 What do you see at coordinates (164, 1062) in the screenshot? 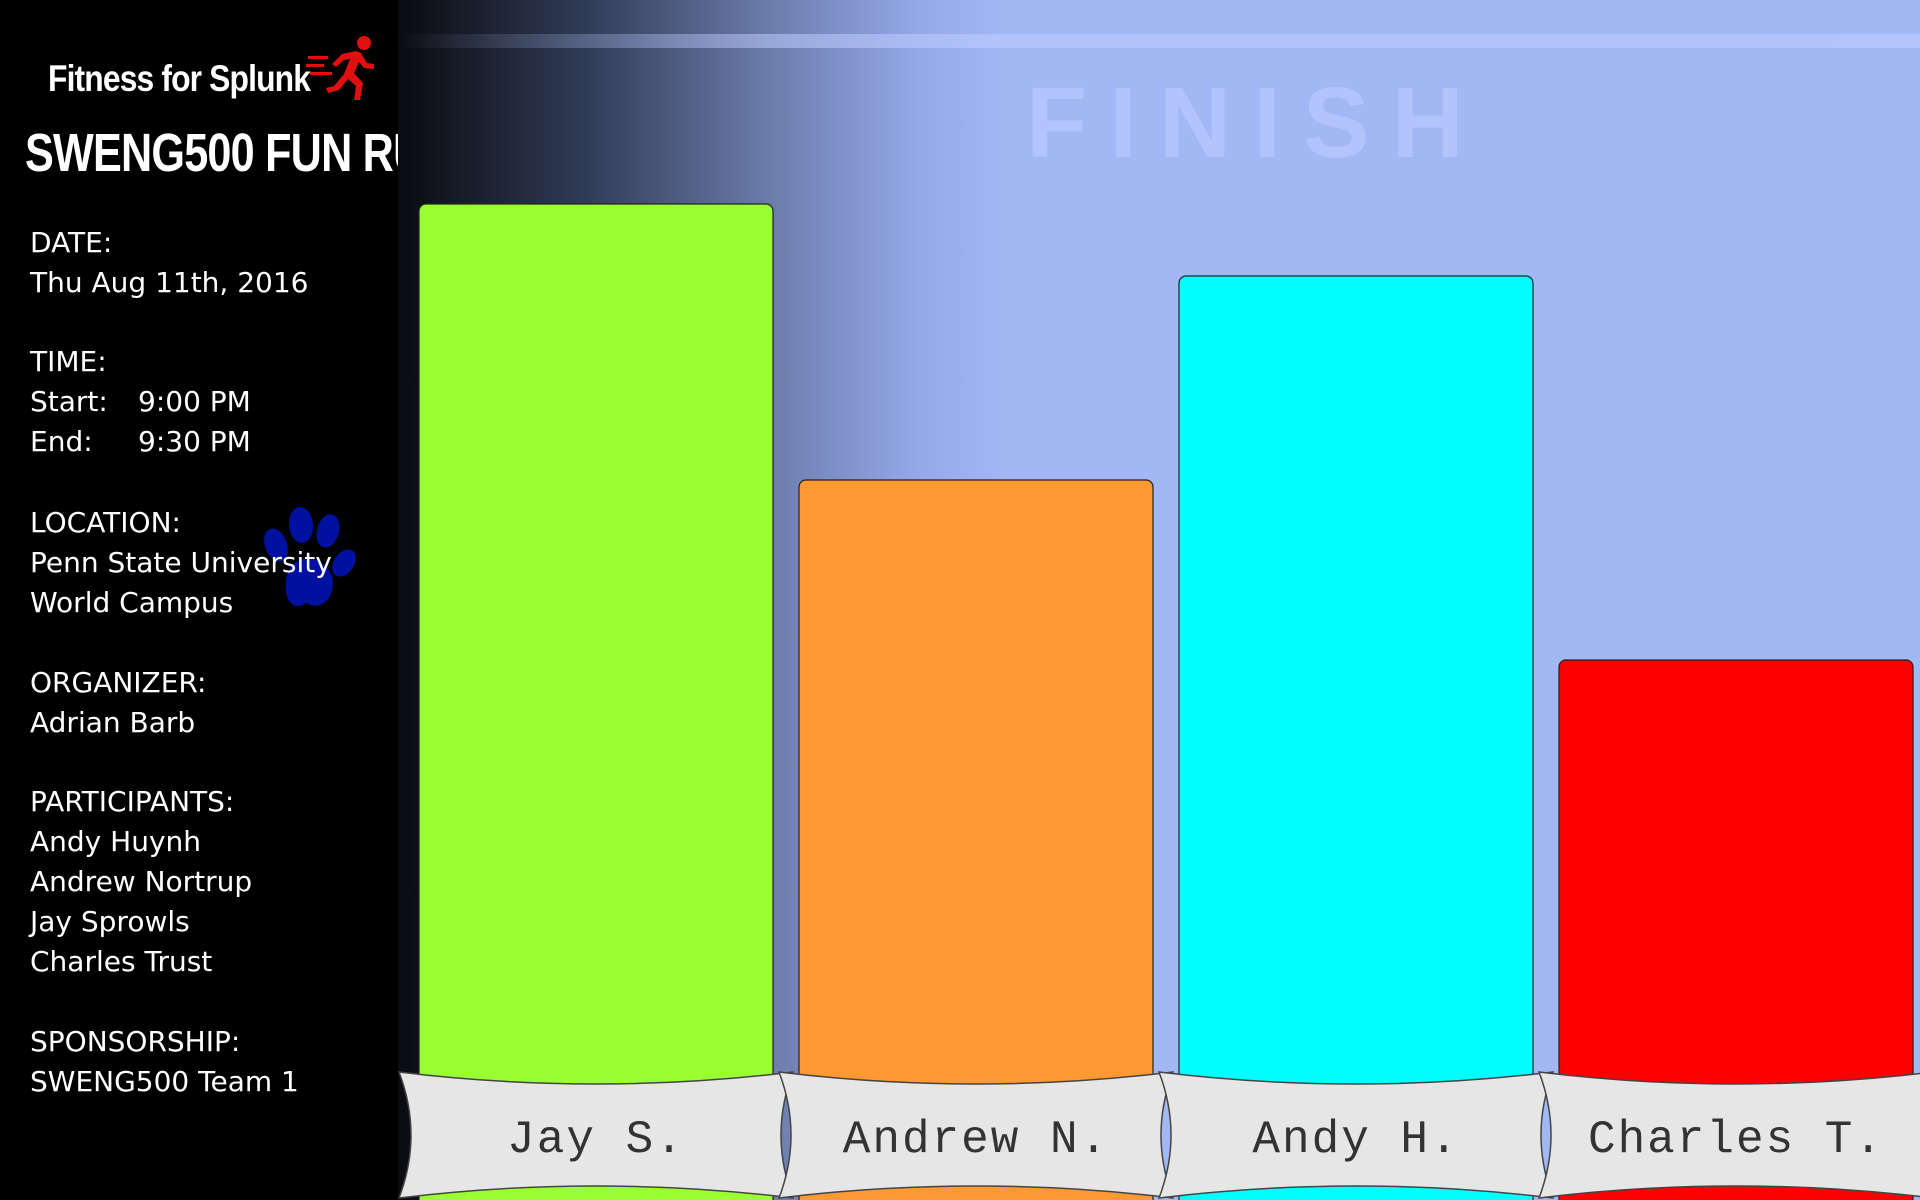
I see `sponsorship-section: SPONSORSHIP: SWENG500 Team 1` at bounding box center [164, 1062].